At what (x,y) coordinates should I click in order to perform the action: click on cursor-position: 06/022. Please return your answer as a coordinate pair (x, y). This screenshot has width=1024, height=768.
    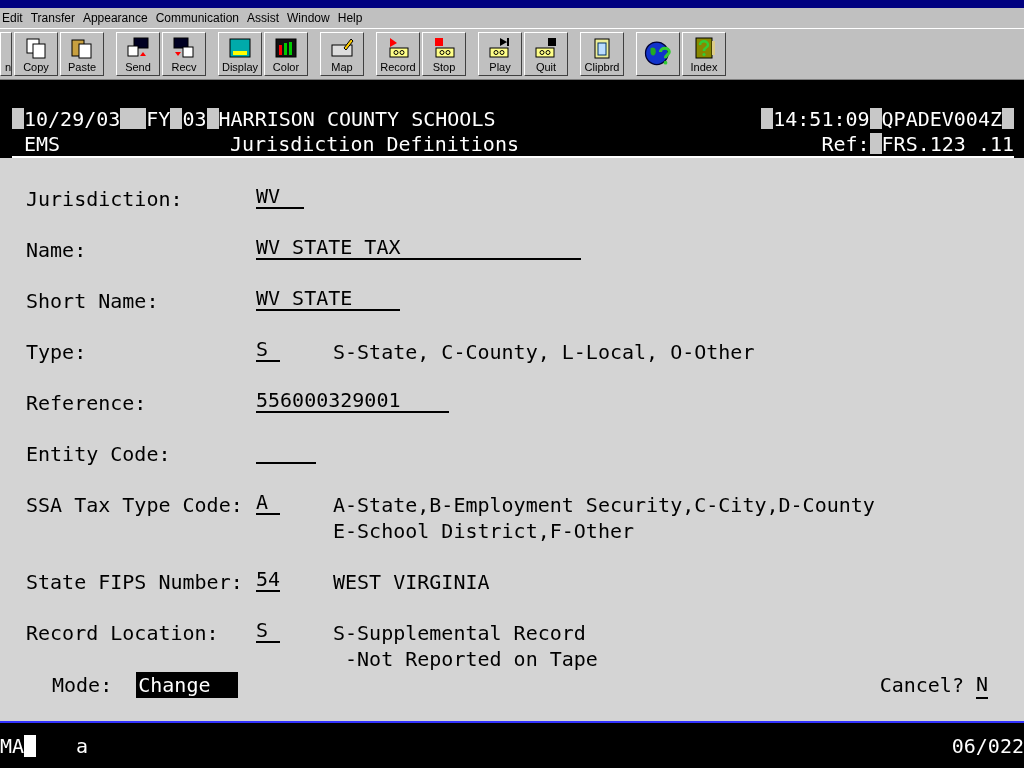
    Looking at the image, I should click on (987, 746).